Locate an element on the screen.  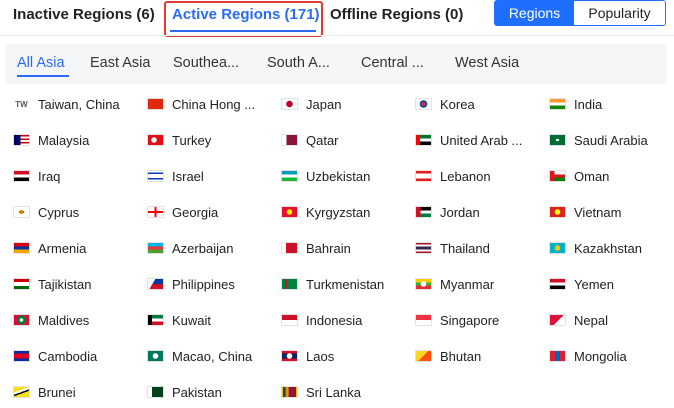
country-item: Kuwait is located at coordinates (179, 320).